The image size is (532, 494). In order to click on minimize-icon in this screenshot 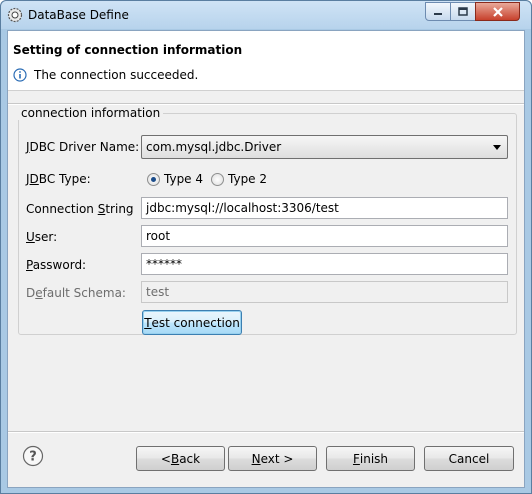, I will do `click(438, 13)`.